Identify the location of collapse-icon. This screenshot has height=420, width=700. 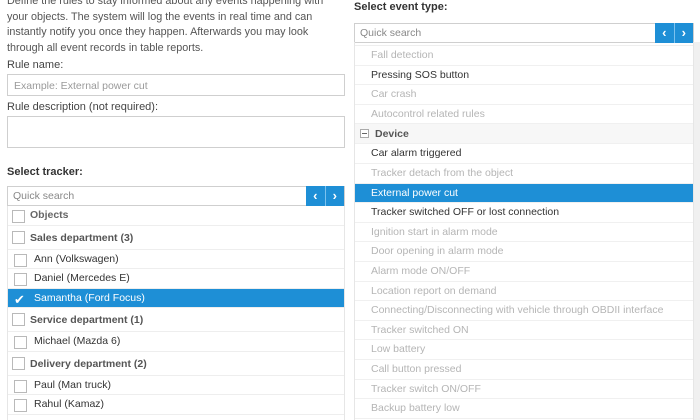
(364, 134).